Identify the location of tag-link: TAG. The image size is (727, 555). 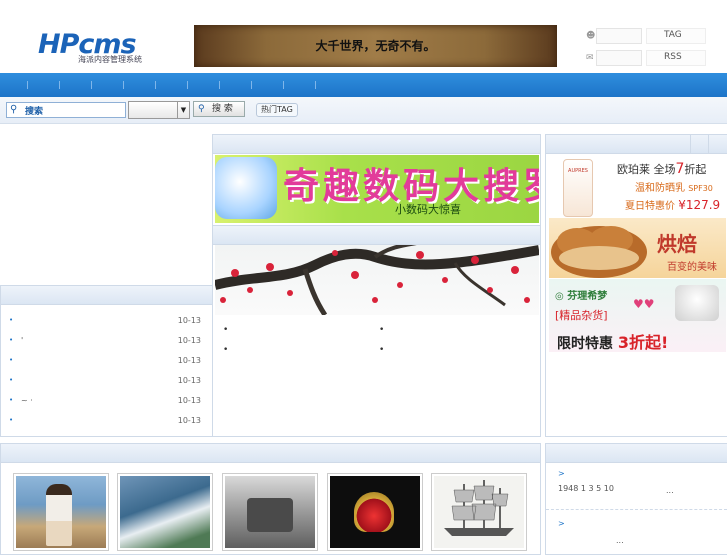
(676, 36).